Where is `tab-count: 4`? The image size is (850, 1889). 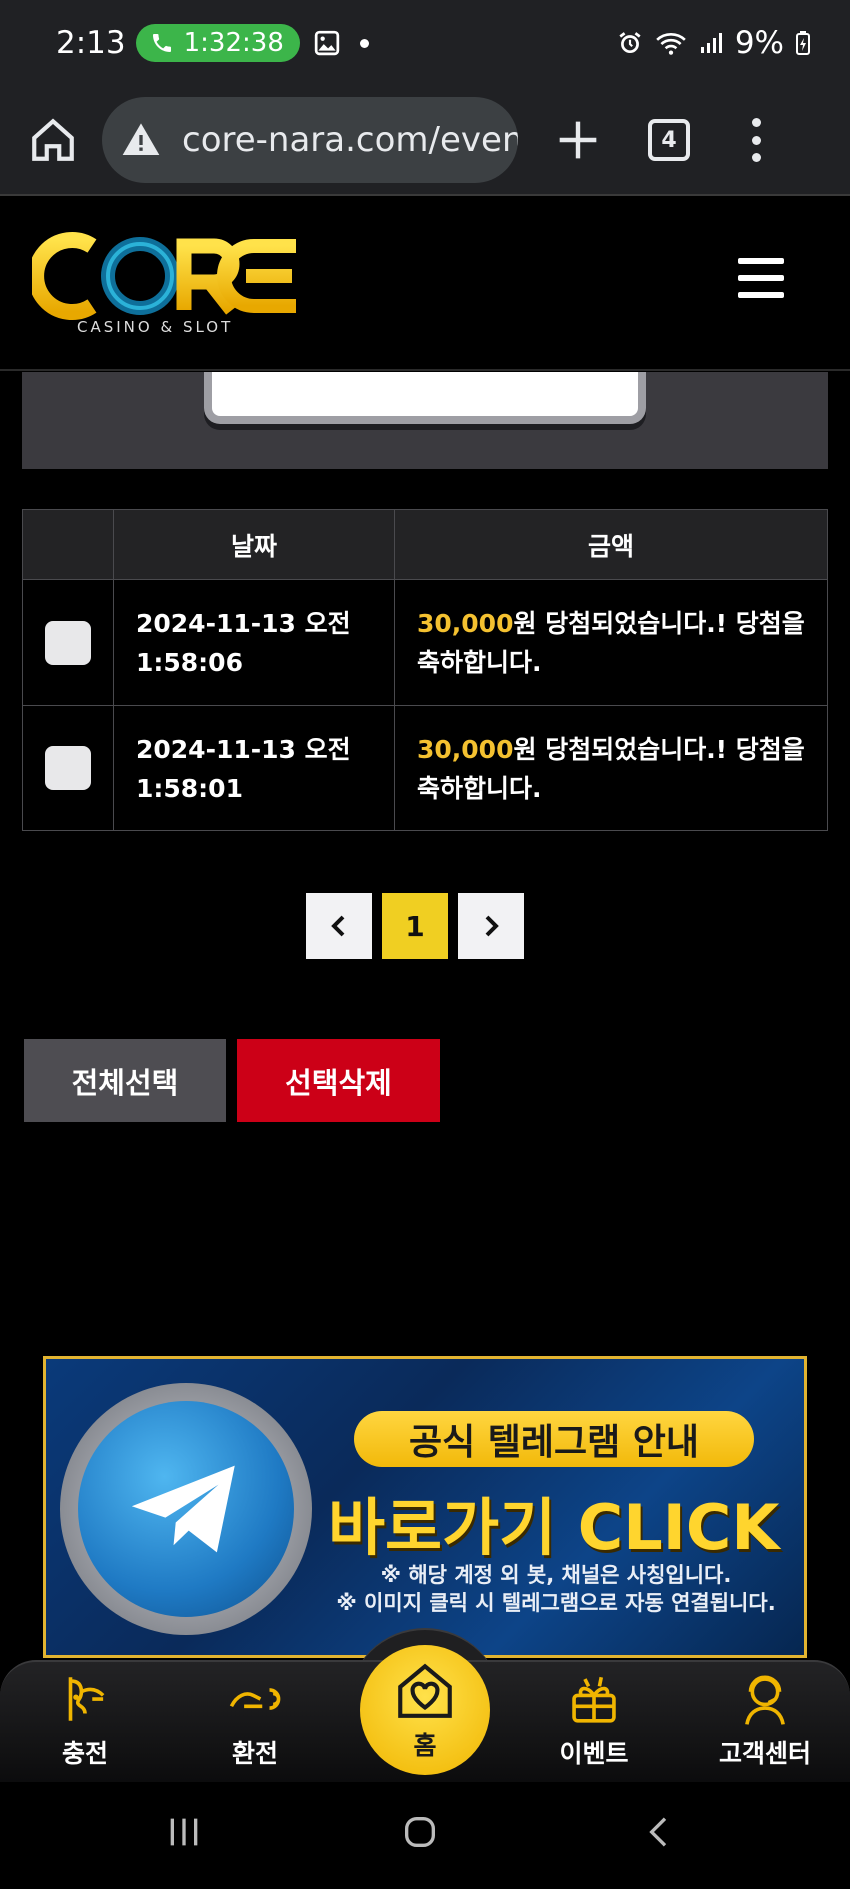
tab-count: 4 is located at coordinates (669, 140).